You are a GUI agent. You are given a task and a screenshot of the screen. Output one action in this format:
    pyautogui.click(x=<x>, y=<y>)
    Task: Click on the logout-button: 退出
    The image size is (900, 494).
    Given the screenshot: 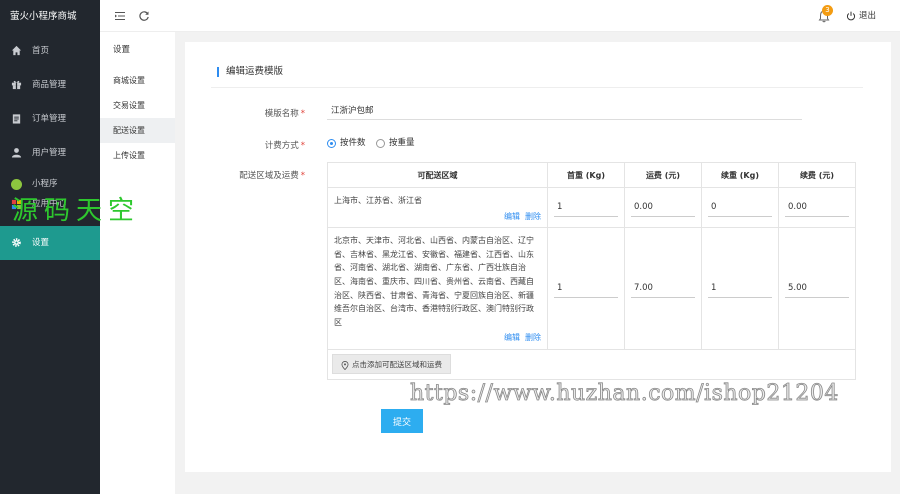 What is the action you would take?
    pyautogui.click(x=861, y=16)
    